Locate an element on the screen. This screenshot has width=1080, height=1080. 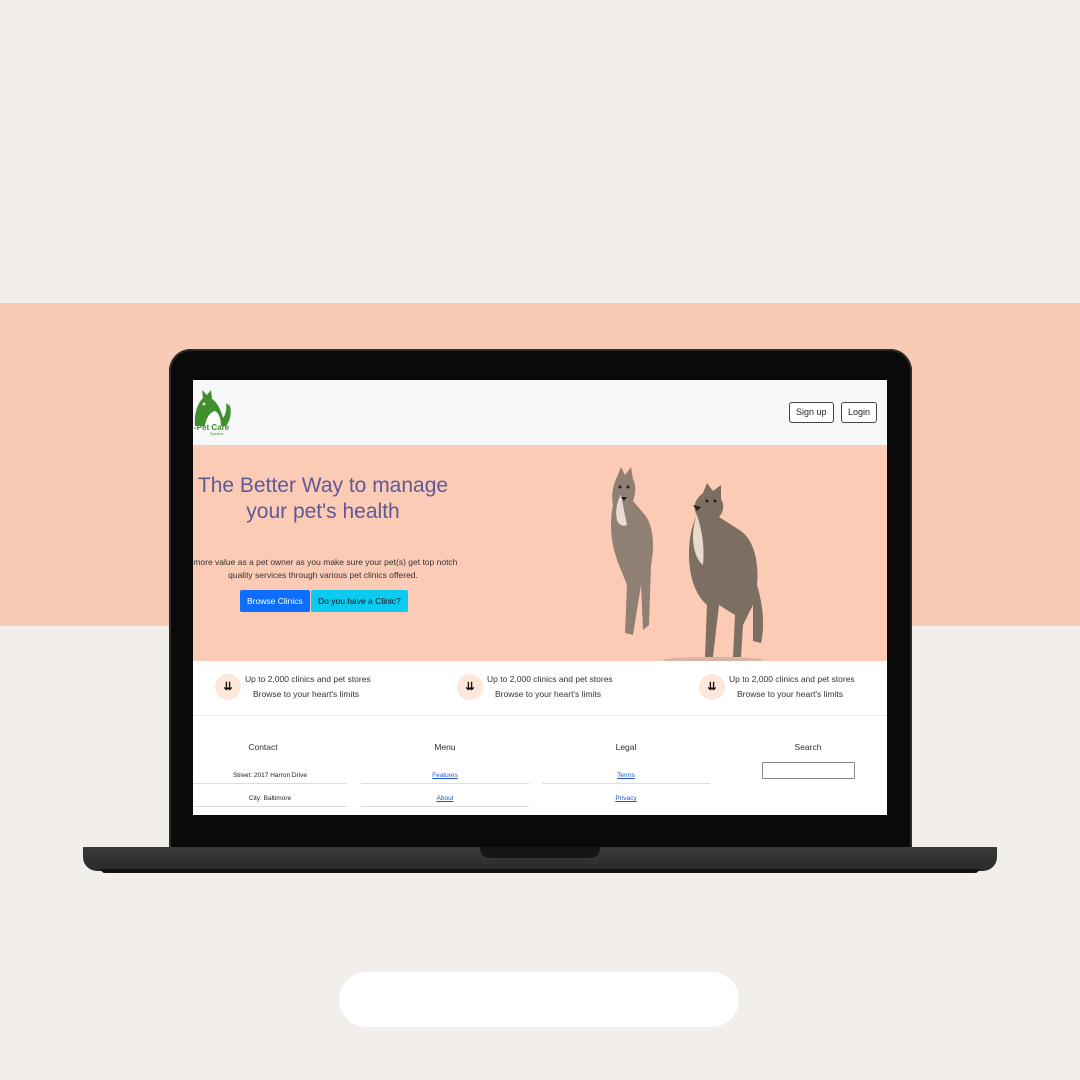
footer-contact-heading: Contact is located at coordinates (263, 747).